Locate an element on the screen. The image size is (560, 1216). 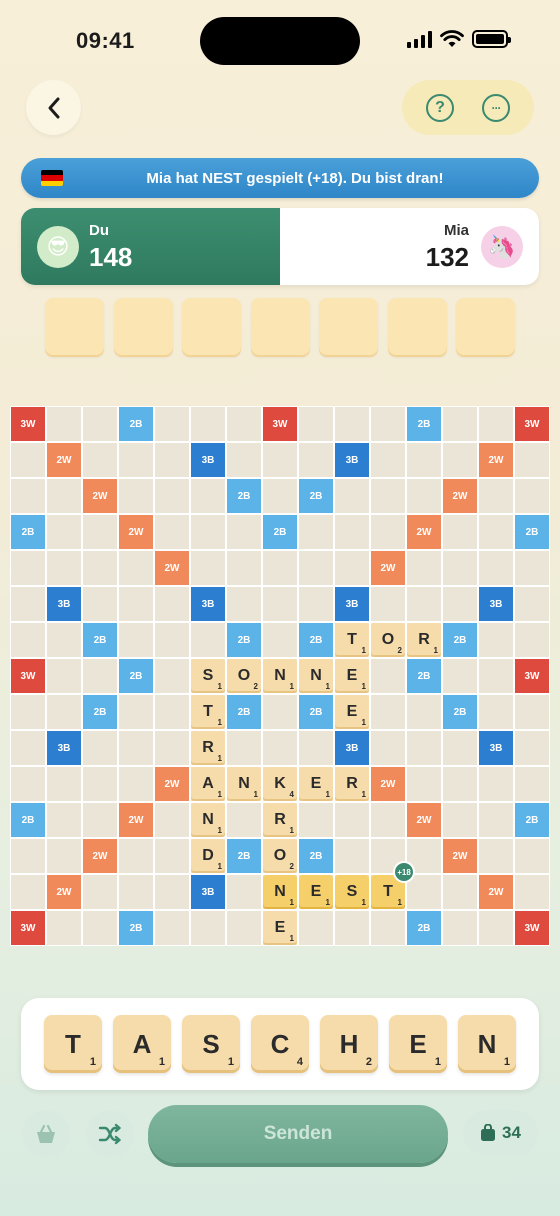
back-button is located at coordinates (53, 107).